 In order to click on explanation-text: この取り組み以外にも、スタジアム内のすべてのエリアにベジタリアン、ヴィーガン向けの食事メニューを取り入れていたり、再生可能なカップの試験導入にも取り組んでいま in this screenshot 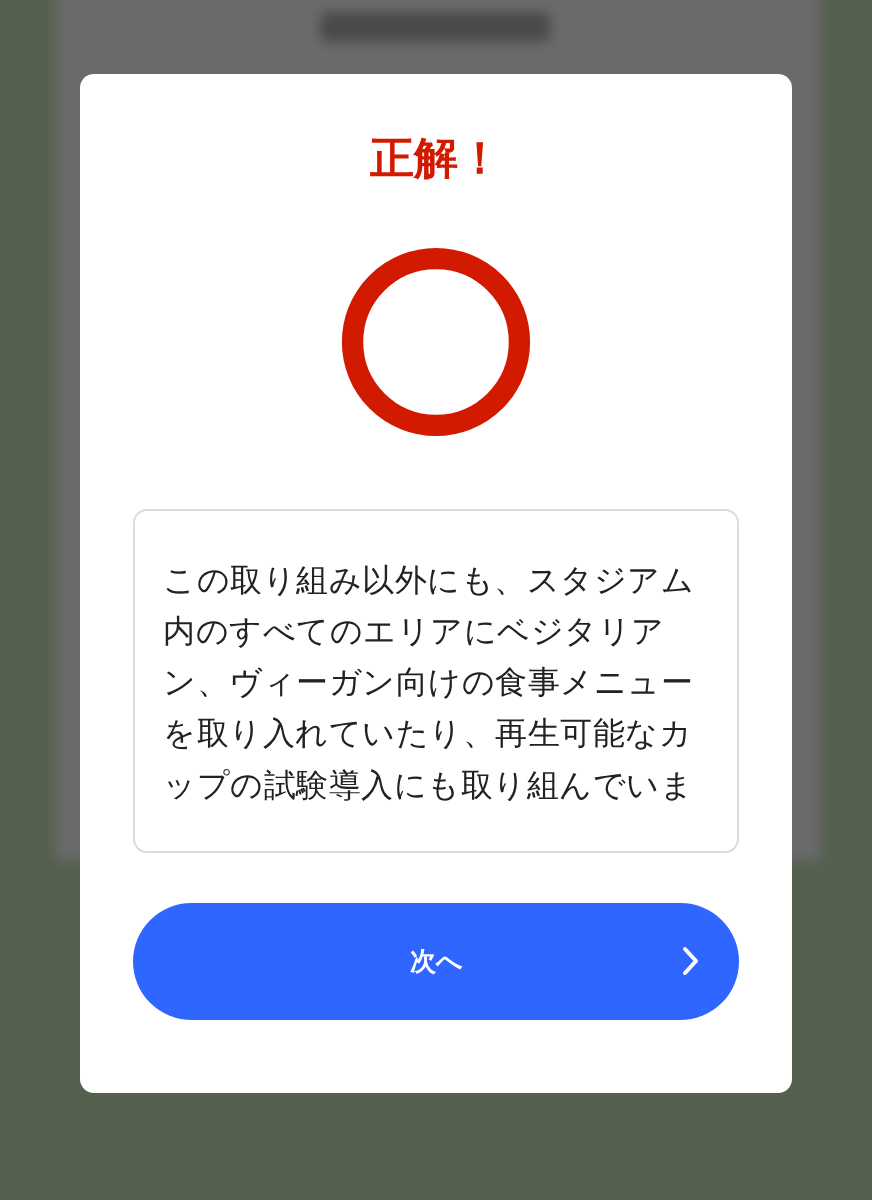, I will do `click(429, 682)`.